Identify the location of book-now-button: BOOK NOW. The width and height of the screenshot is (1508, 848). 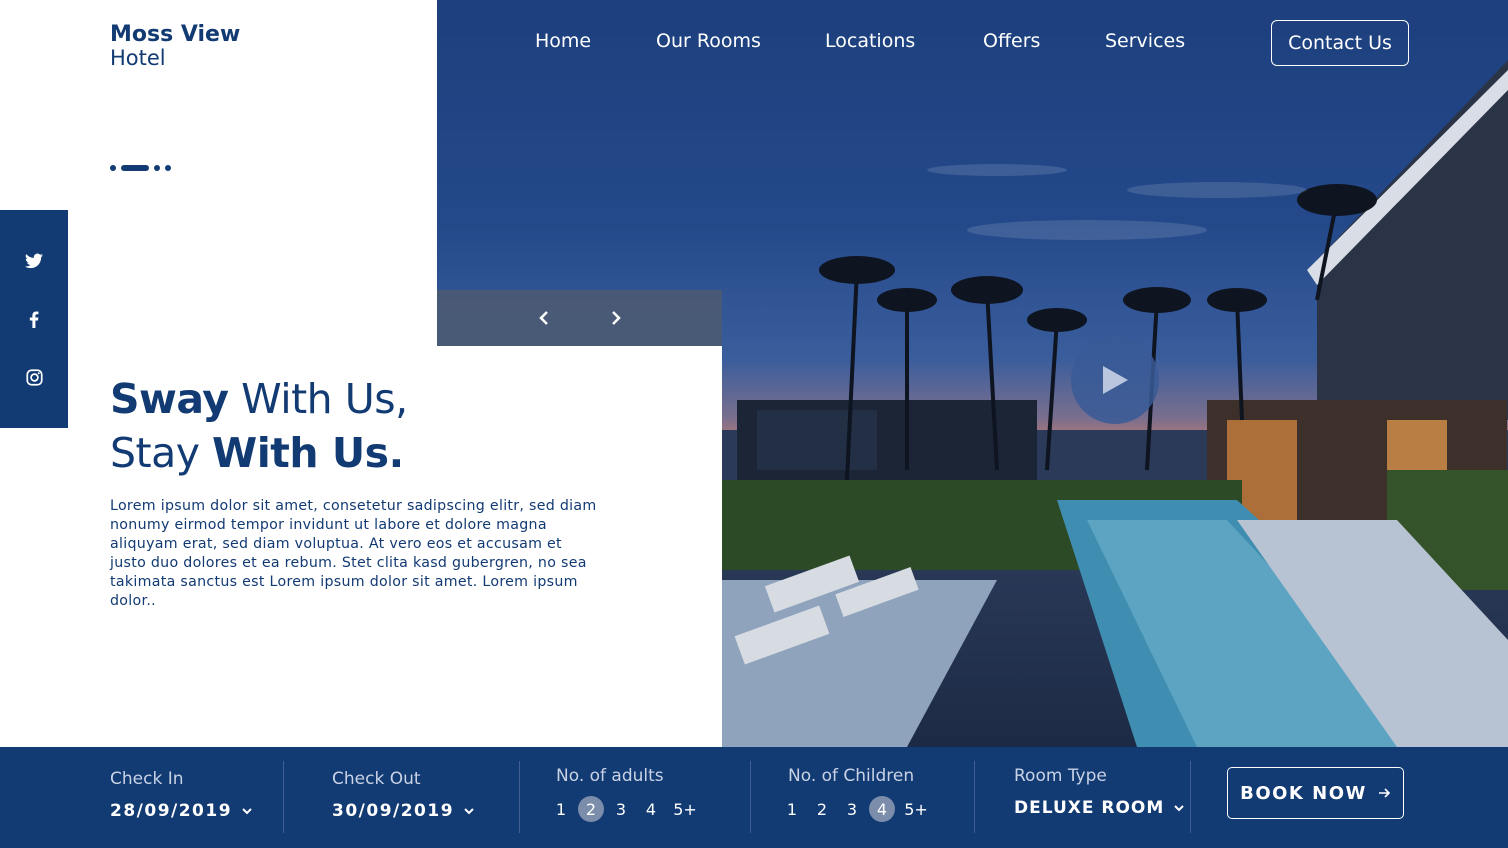
(1315, 793).